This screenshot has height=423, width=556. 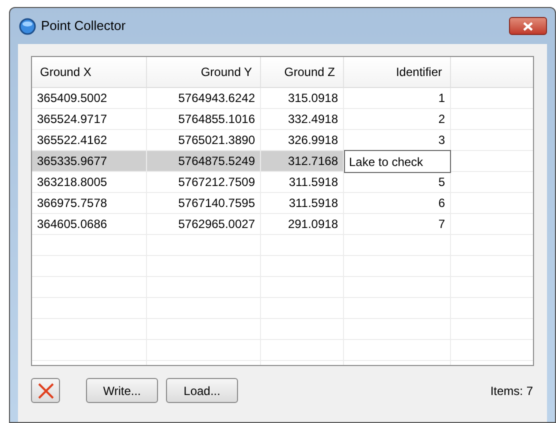 I want to click on globe-icon, so click(x=27, y=26).